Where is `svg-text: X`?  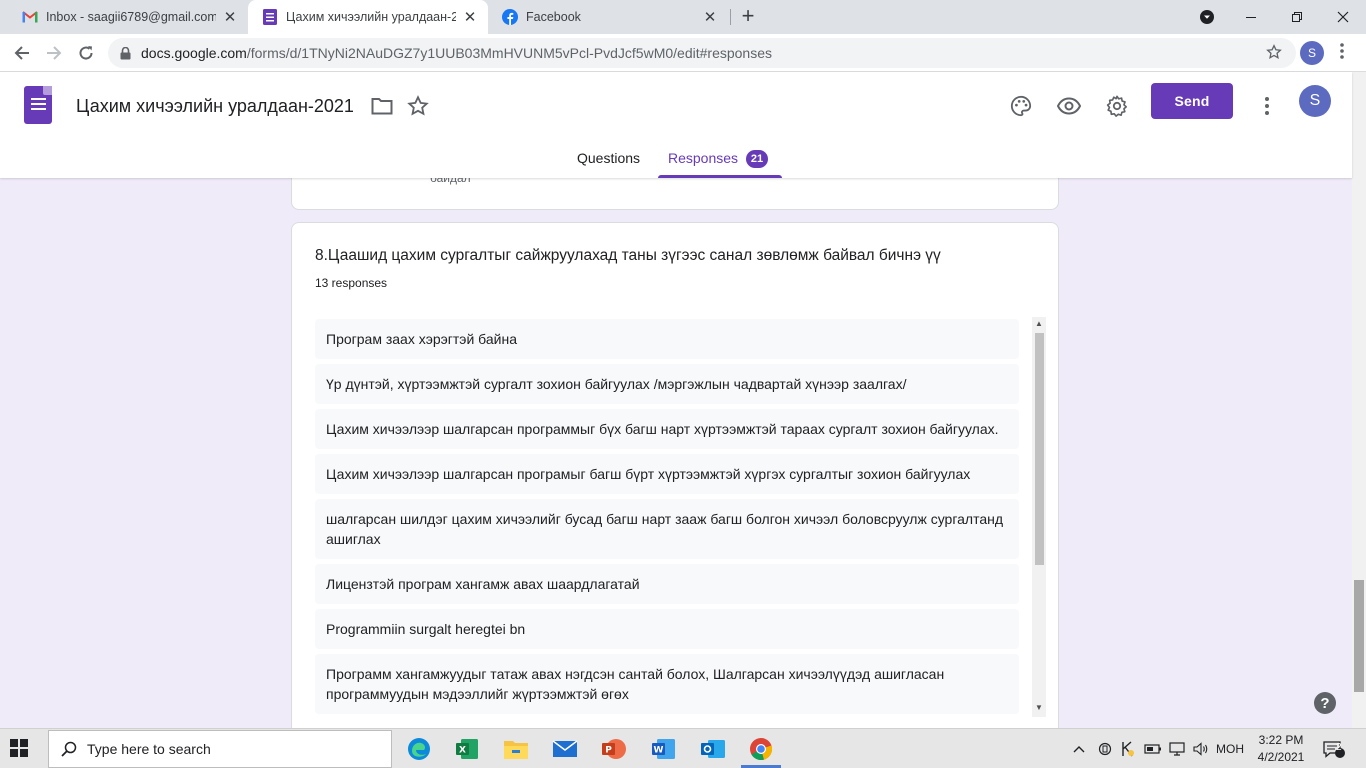
svg-text: X is located at coordinates (462, 751).